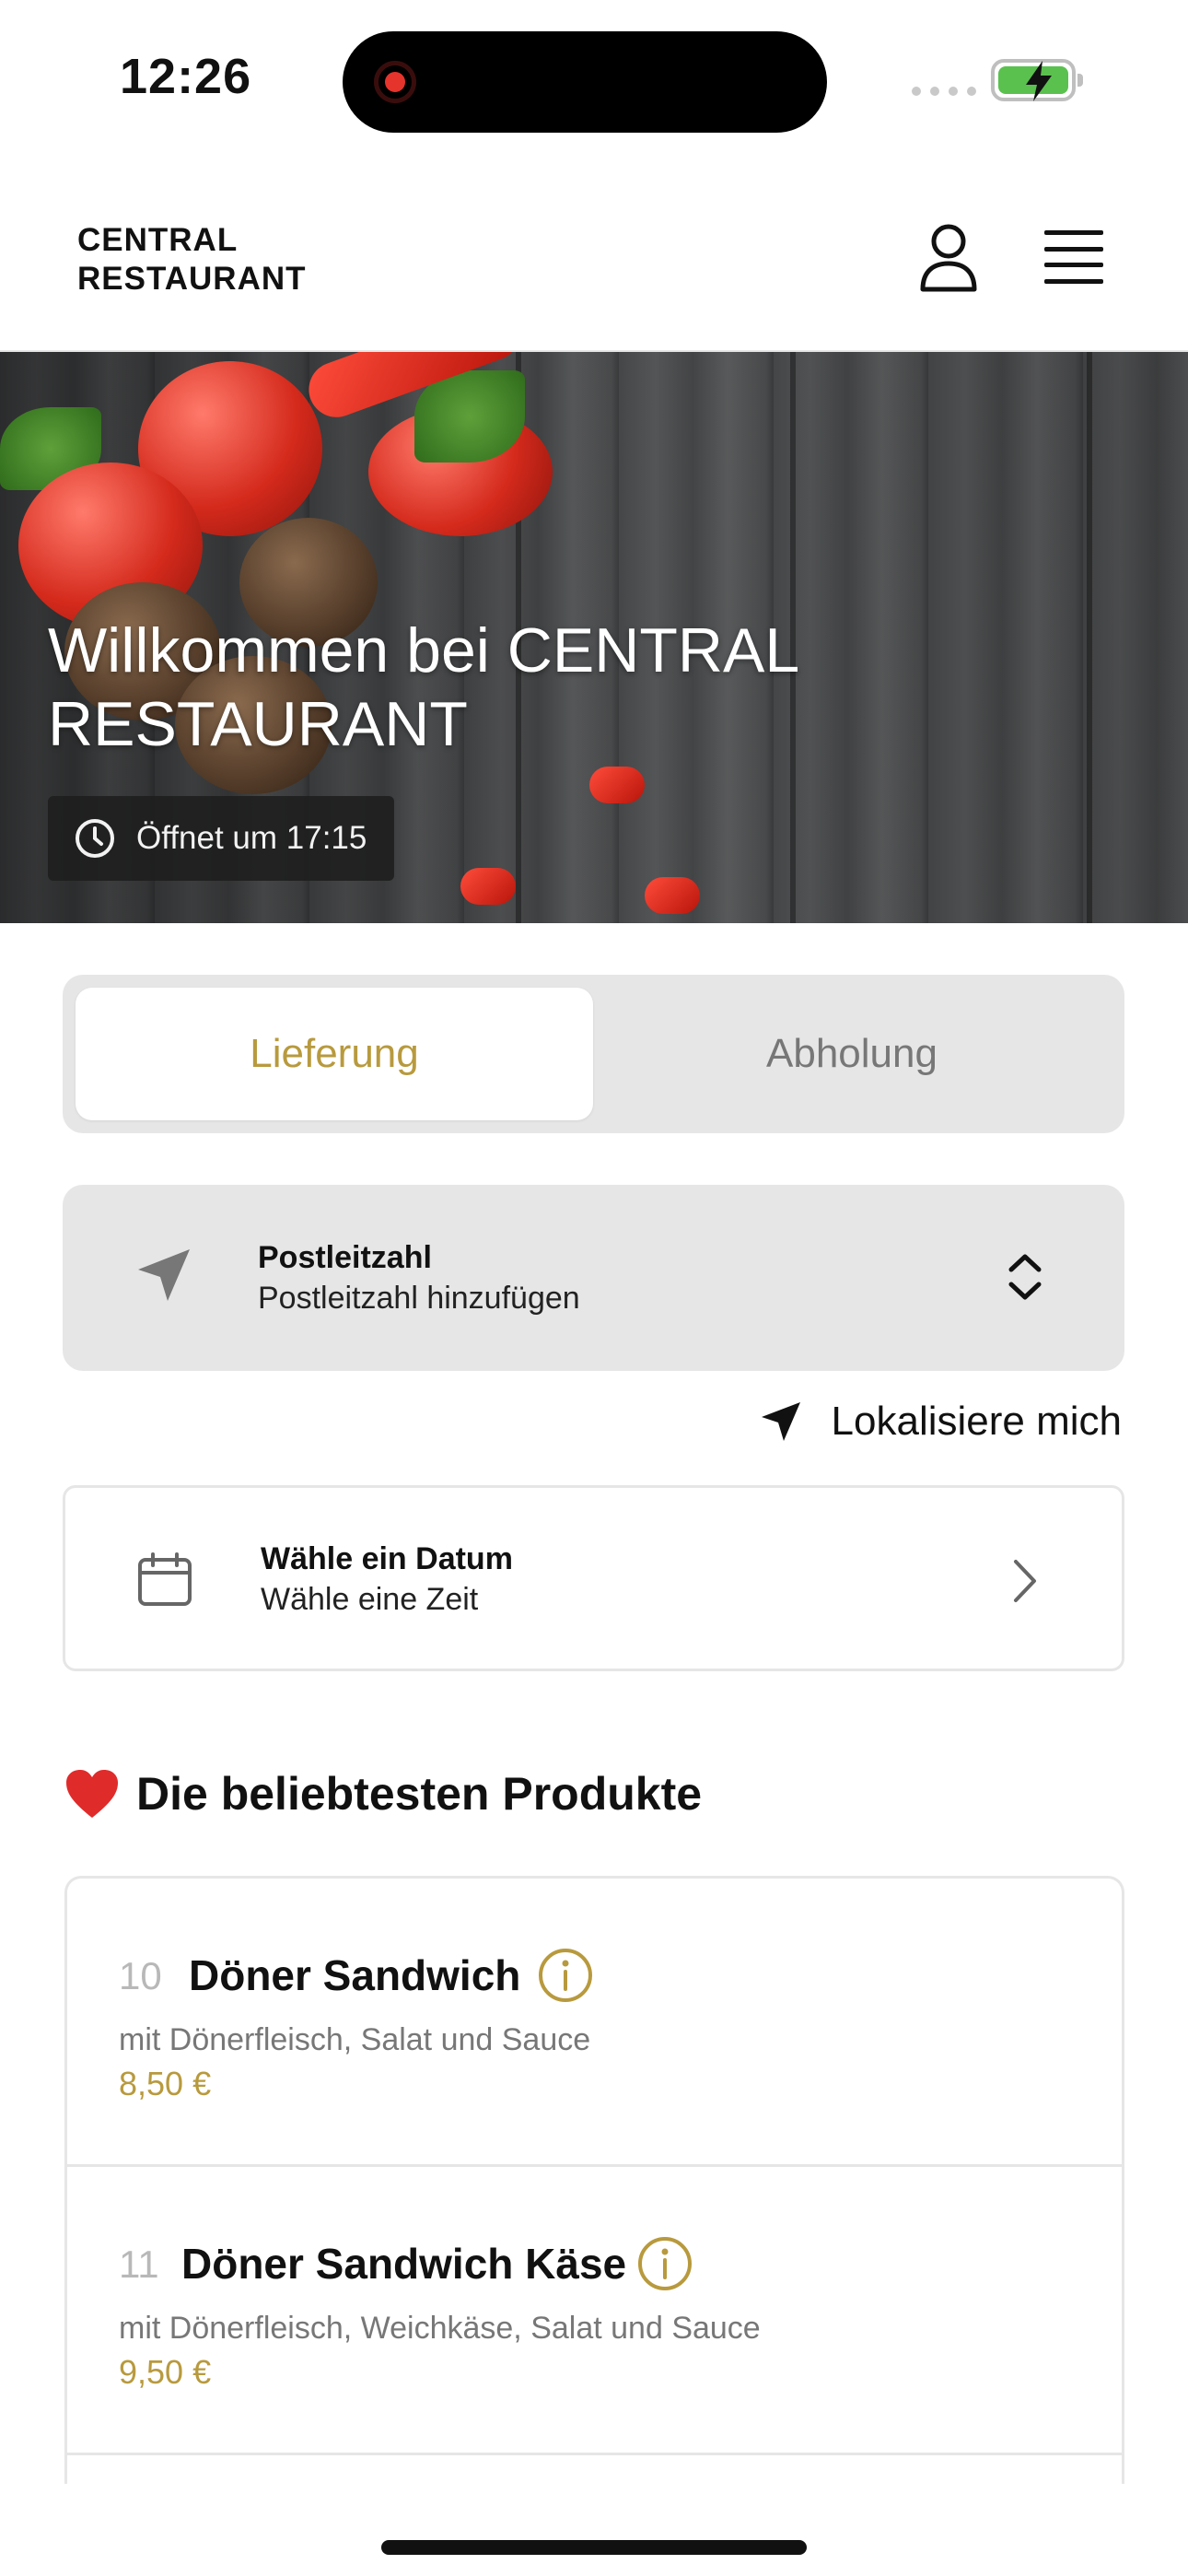  What do you see at coordinates (165, 1579) in the screenshot?
I see `calendar-icon` at bounding box center [165, 1579].